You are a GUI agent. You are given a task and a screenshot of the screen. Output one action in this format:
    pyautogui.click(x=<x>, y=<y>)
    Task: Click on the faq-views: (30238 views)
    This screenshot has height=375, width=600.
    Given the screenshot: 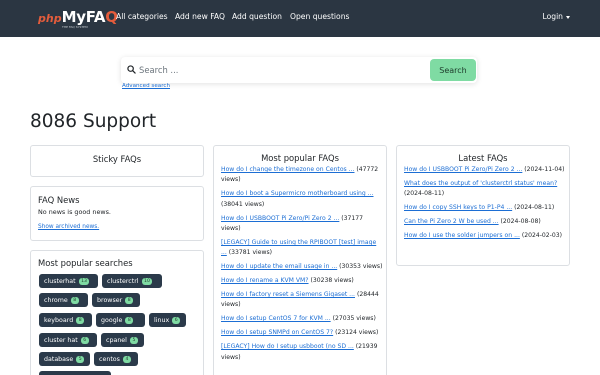 What is the action you would take?
    pyautogui.click(x=332, y=281)
    